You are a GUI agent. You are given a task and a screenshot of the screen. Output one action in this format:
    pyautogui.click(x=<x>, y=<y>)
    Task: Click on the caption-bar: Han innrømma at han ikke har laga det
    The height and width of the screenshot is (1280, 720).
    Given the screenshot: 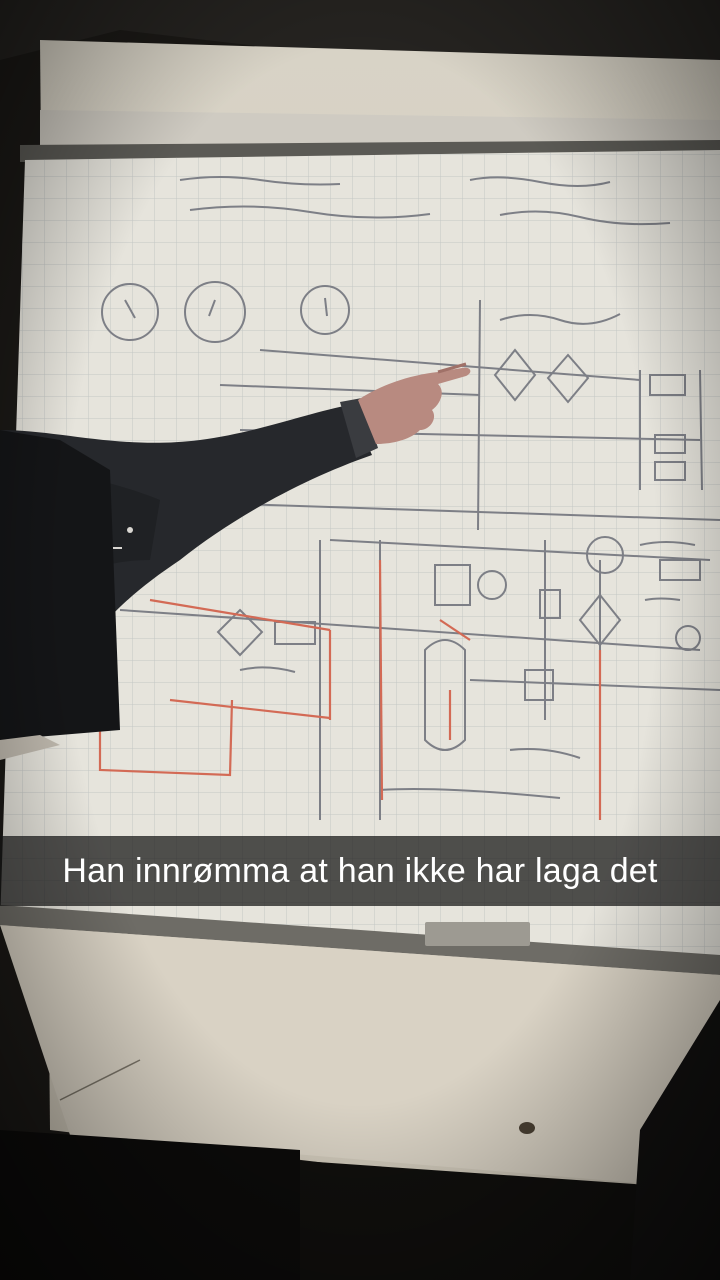 What is the action you would take?
    pyautogui.click(x=360, y=871)
    